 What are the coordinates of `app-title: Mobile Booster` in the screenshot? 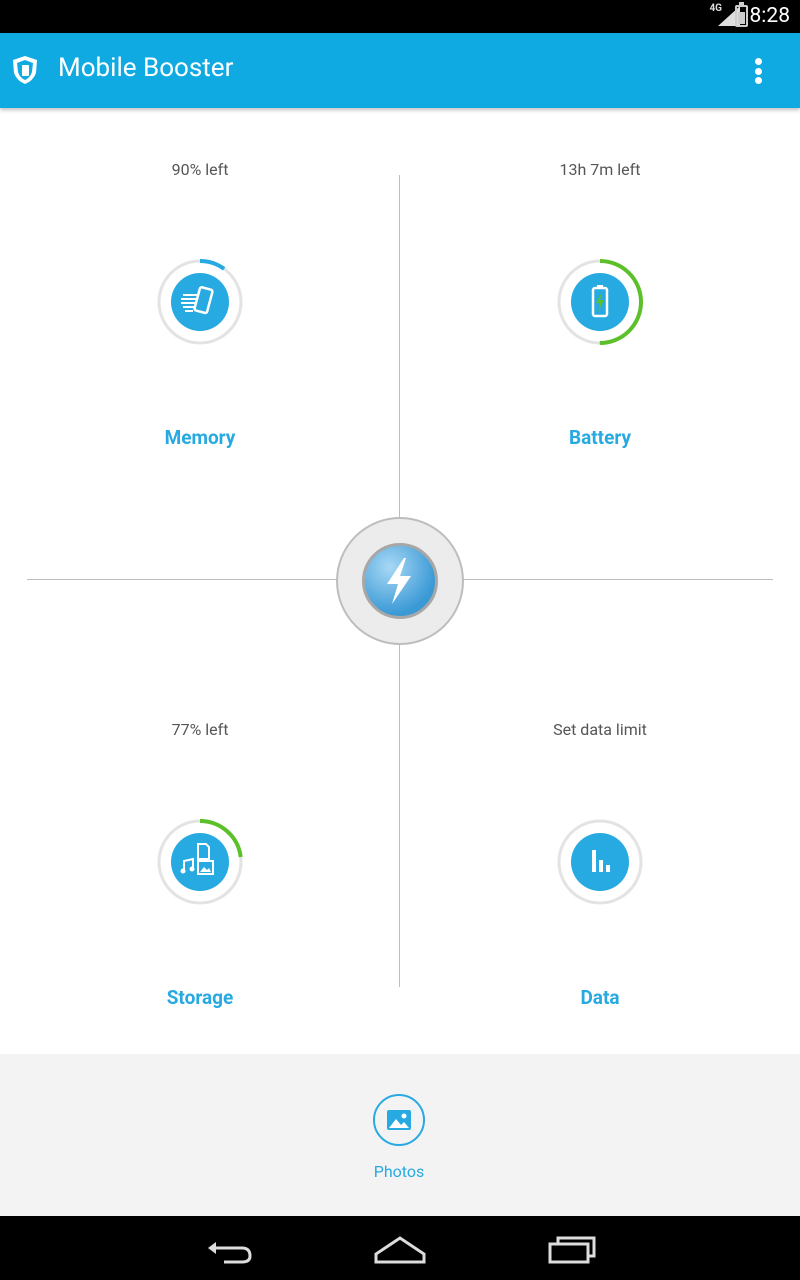 It's located at (146, 68).